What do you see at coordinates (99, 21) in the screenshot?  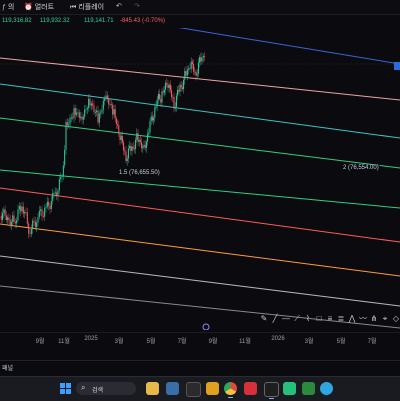 I see `close-value: 119,141.71` at bounding box center [99, 21].